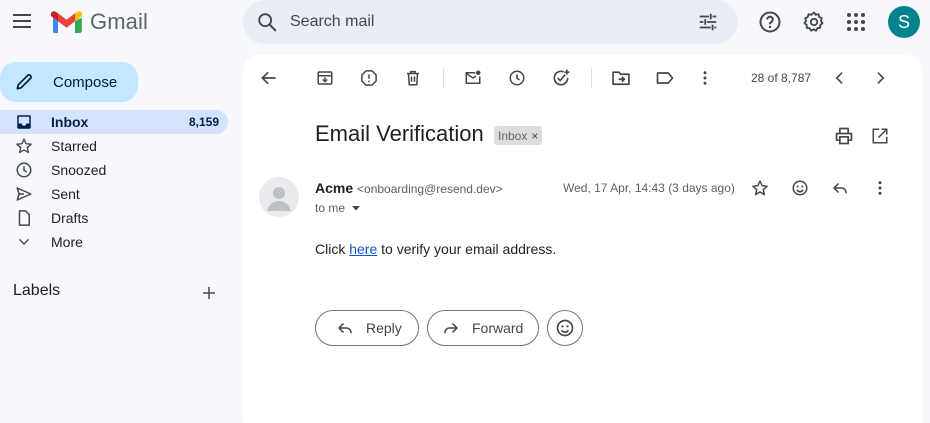  Describe the element at coordinates (65, 194) in the screenshot. I see `sidebar-item-label: Sent` at that location.